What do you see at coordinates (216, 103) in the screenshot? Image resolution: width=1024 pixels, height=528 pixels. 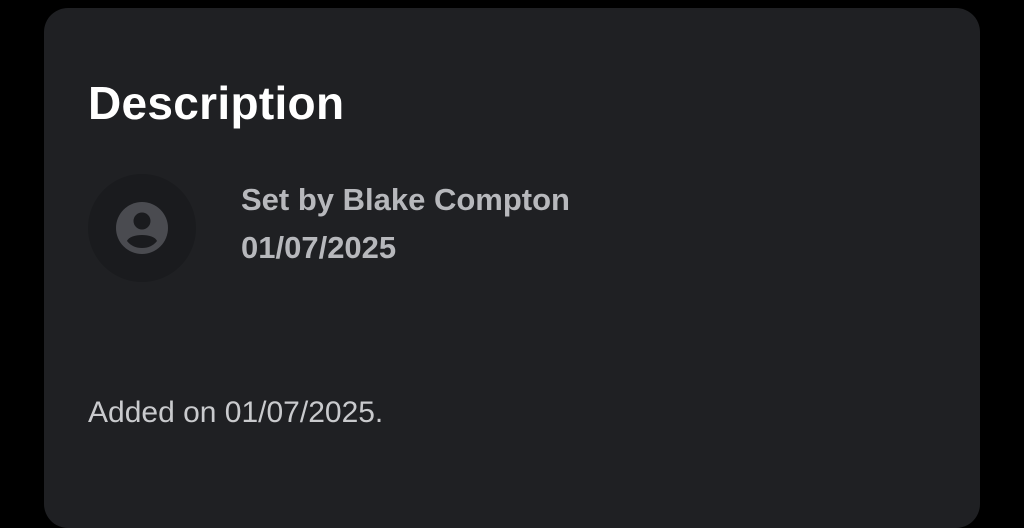 I see `card-title: Description` at bounding box center [216, 103].